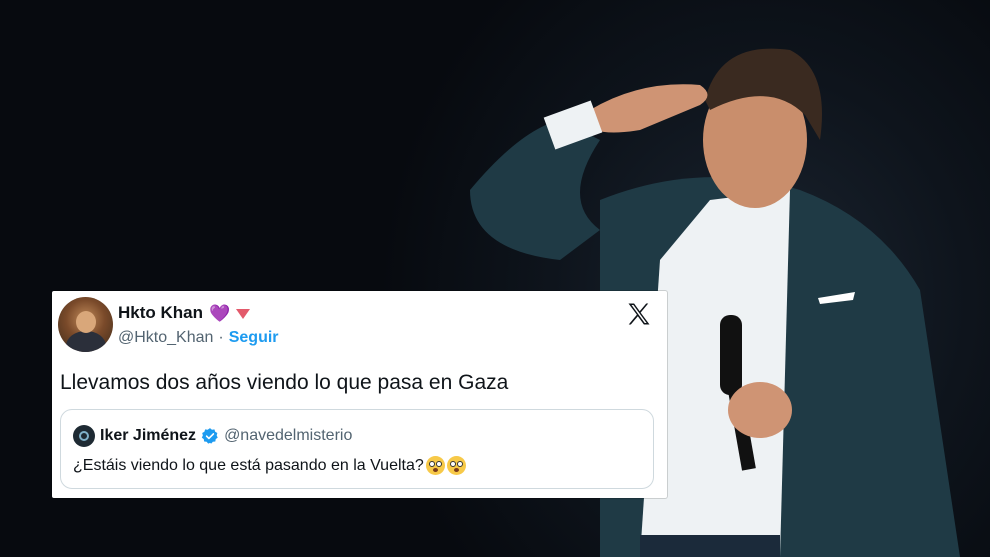  What do you see at coordinates (84, 436) in the screenshot?
I see `quoted-user-avatar` at bounding box center [84, 436].